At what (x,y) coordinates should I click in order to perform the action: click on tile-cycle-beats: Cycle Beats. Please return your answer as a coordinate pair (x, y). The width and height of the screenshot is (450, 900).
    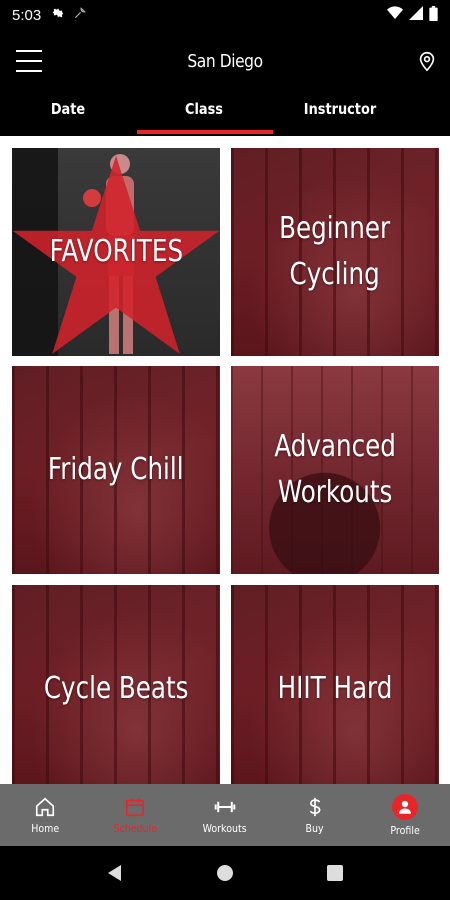
    Looking at the image, I should click on (116, 684).